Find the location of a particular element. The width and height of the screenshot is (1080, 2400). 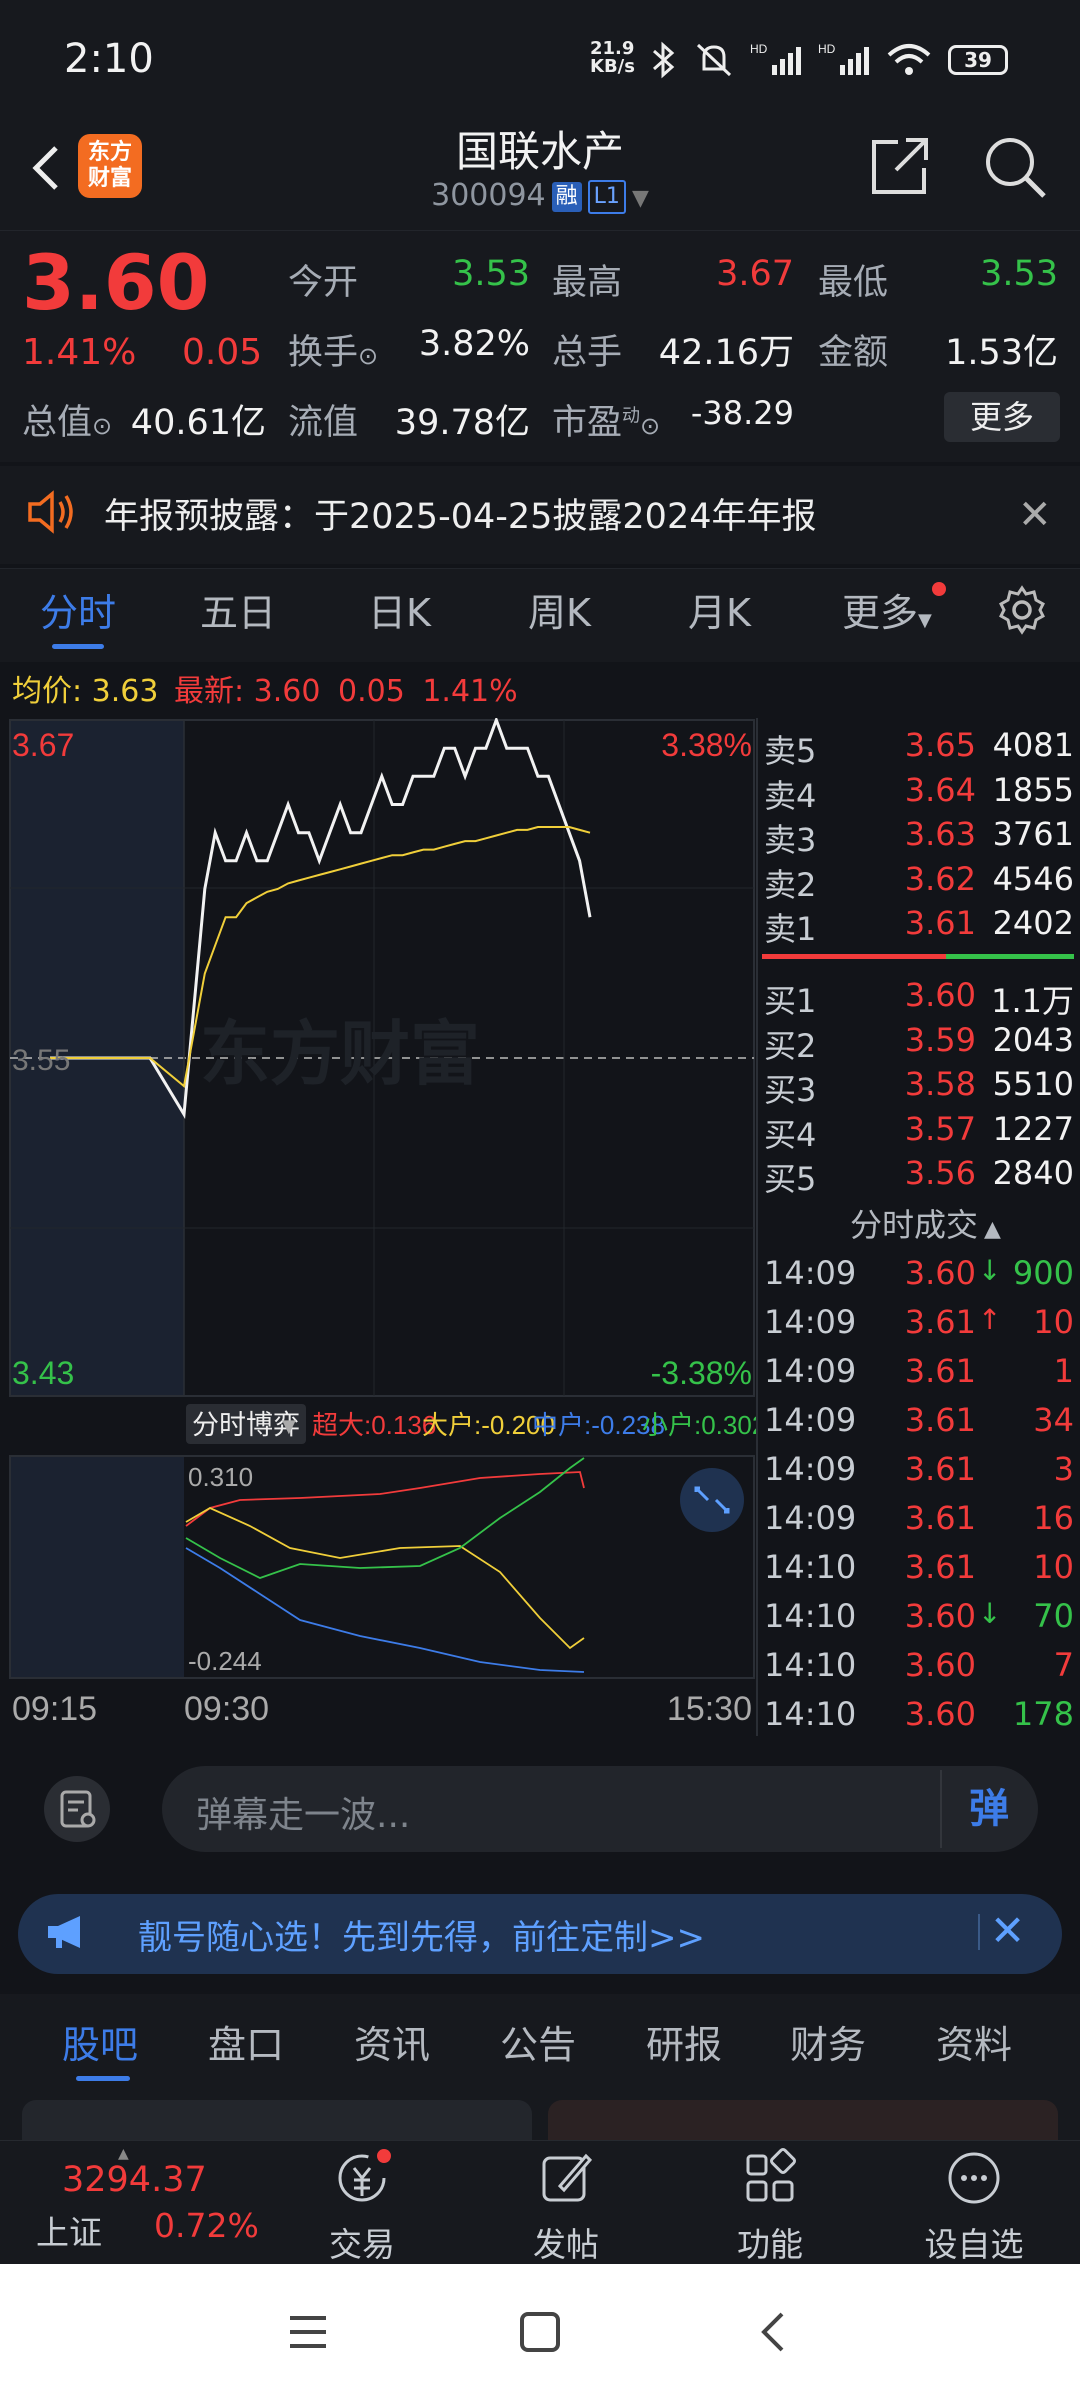

trade-time: 14:10 is located at coordinates (810, 1665).